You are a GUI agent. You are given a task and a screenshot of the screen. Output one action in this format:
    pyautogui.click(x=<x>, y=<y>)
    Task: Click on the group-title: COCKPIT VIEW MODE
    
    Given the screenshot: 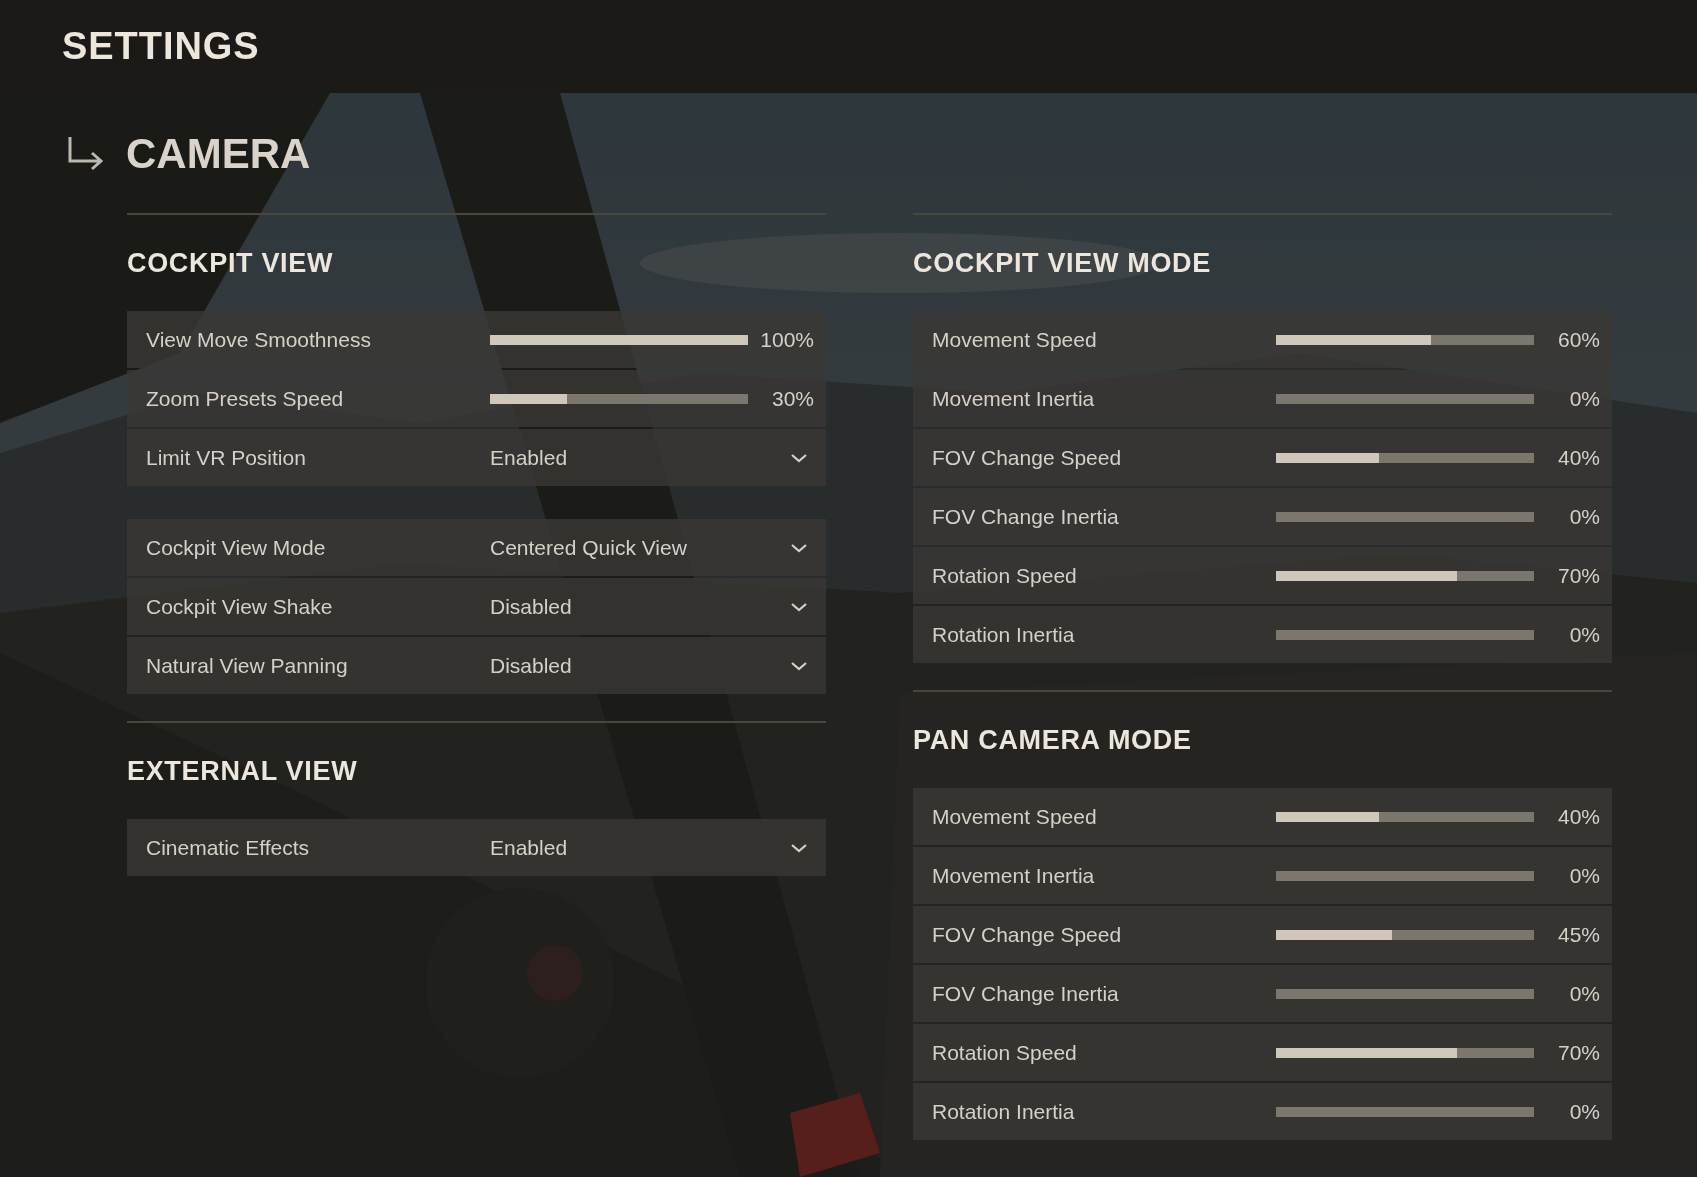 What is the action you would take?
    pyautogui.click(x=1062, y=263)
    